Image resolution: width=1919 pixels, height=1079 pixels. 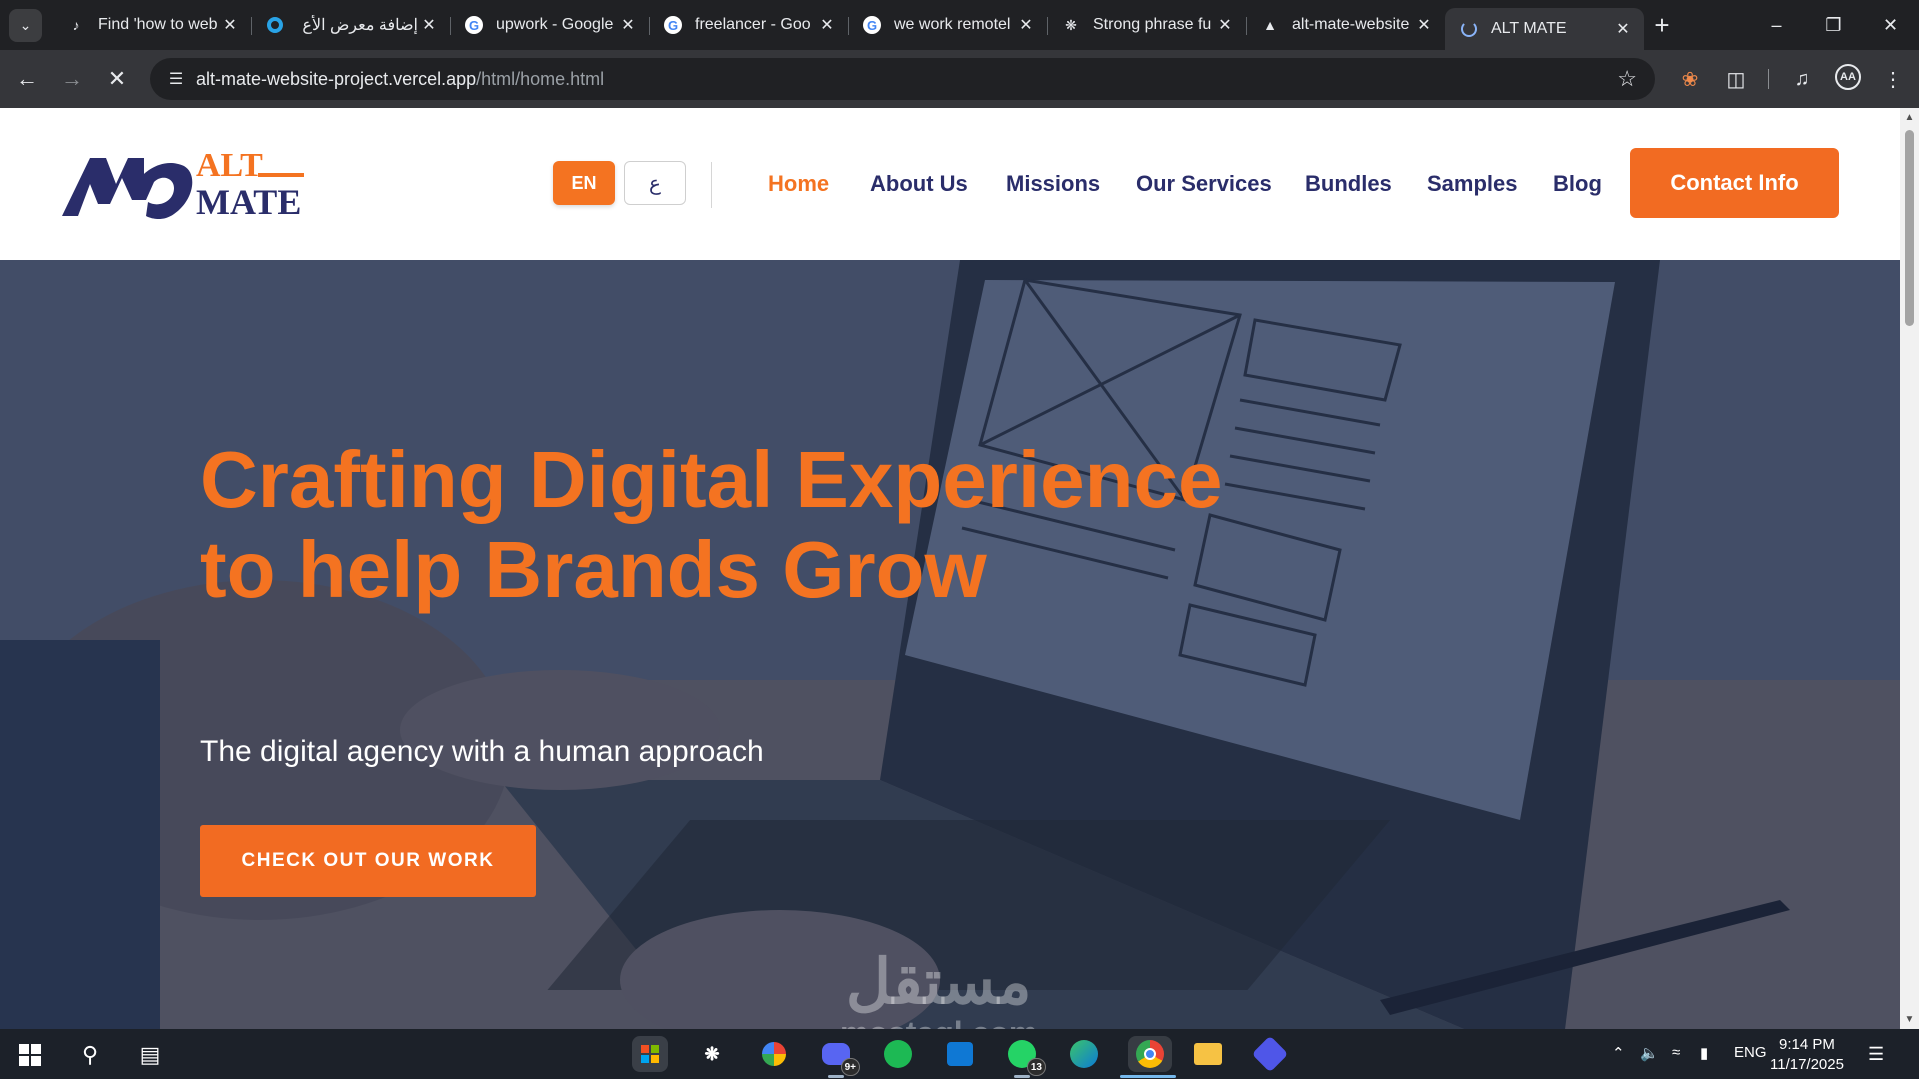 What do you see at coordinates (187, 184) in the screenshot?
I see `alt-mate-logo: ALT MATE` at bounding box center [187, 184].